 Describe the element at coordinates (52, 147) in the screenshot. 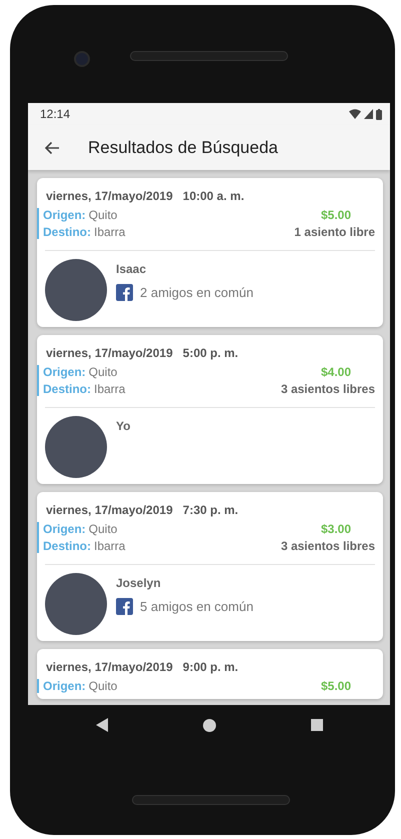

I see `back-arrow-icon` at that location.